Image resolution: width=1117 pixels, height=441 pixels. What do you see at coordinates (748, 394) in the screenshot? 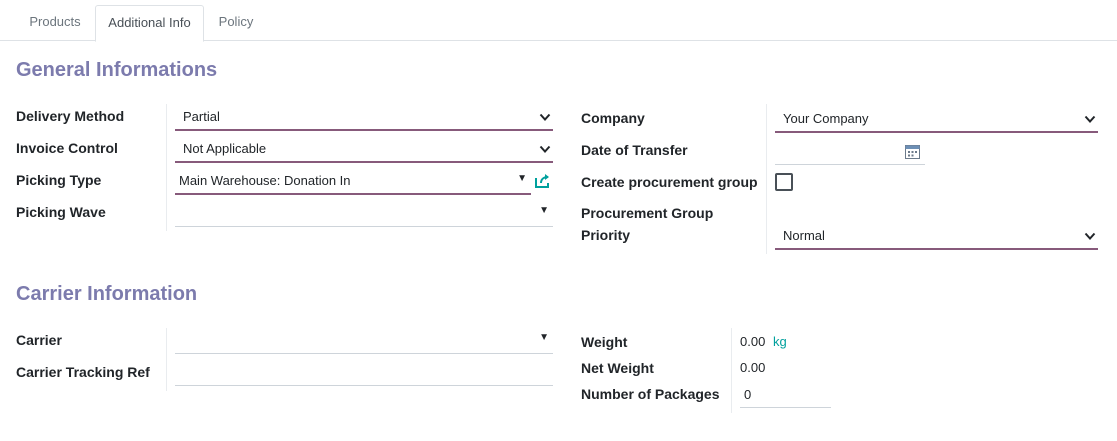
I see `number-of-packages-value: 0` at bounding box center [748, 394].